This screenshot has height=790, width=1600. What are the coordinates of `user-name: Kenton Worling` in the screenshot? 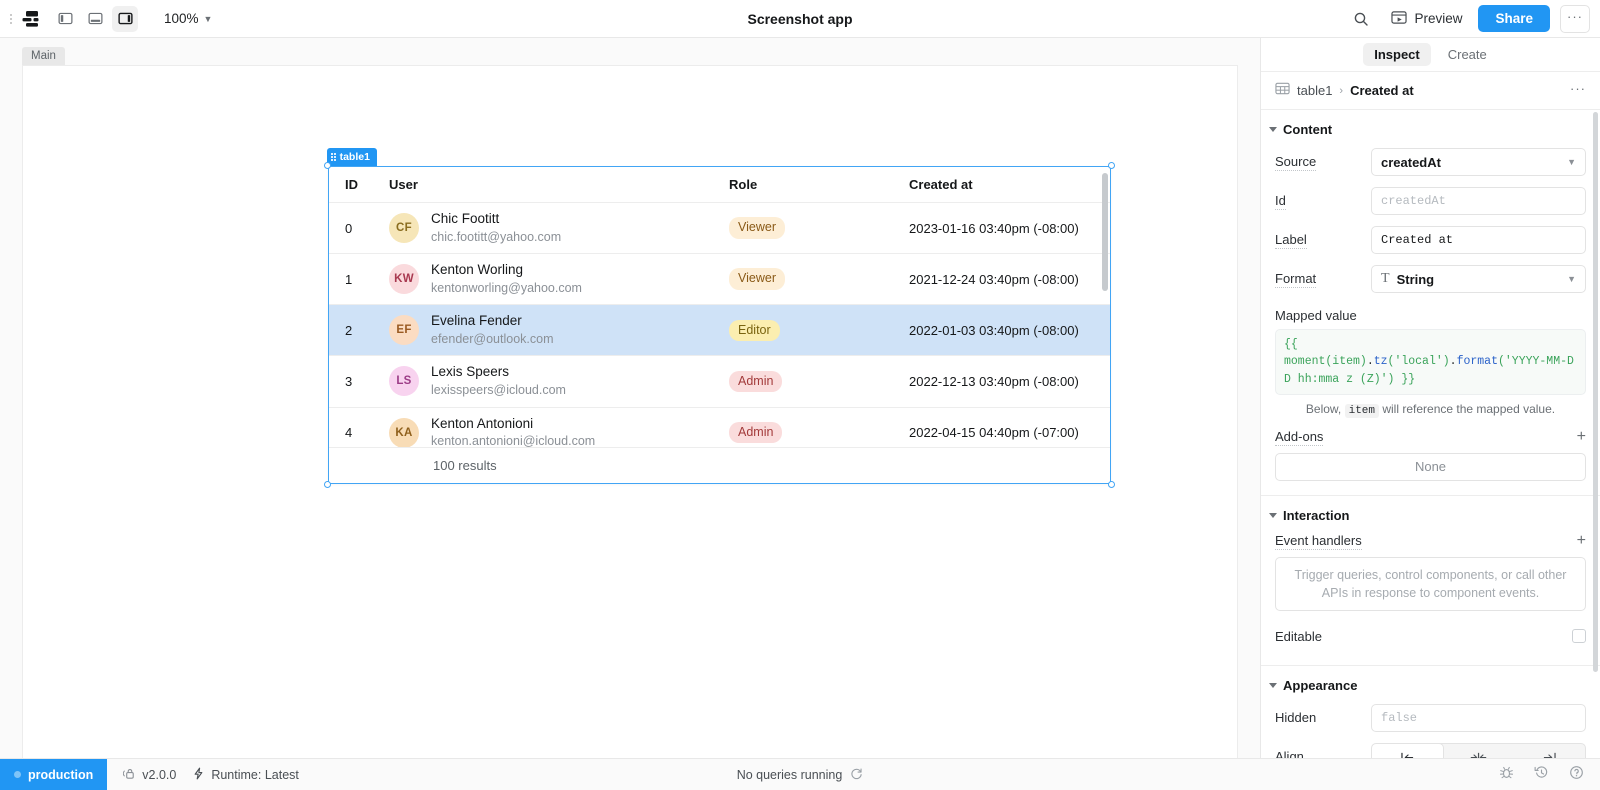 It's located at (477, 270).